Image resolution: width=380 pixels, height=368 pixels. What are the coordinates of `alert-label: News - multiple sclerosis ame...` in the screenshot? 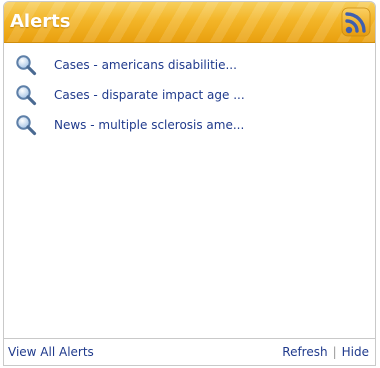 It's located at (149, 125).